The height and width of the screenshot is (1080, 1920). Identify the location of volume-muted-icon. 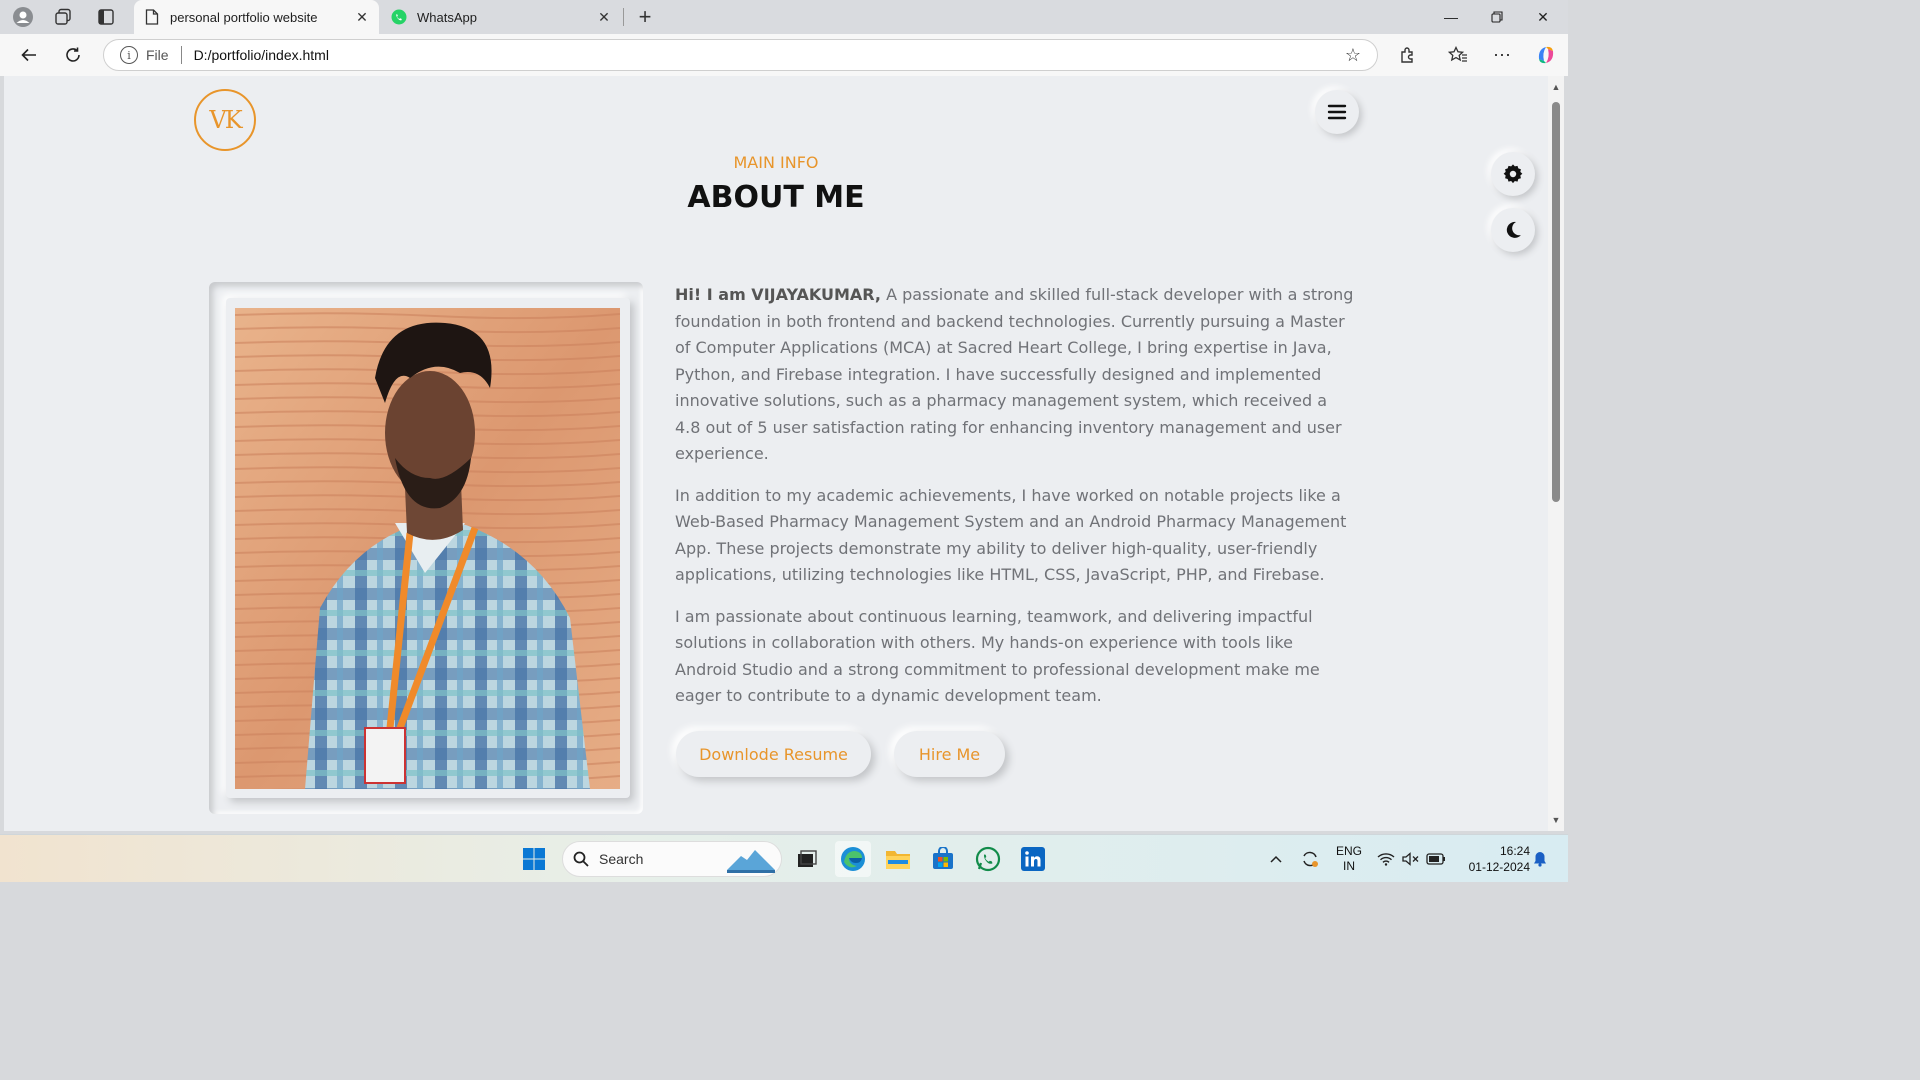
(1411, 859).